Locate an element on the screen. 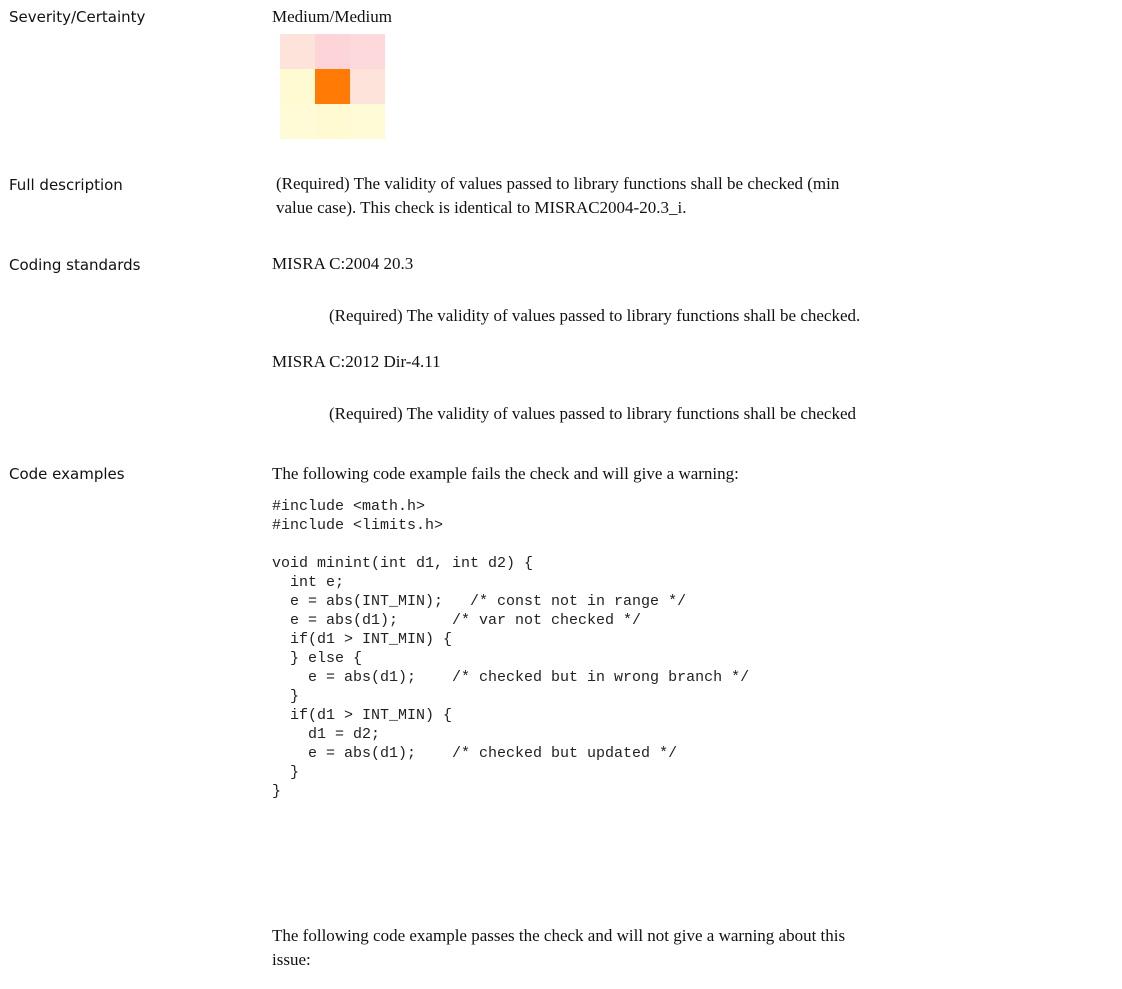 The height and width of the screenshot is (989, 1122). coding-standard-name: MISRA C:2004 20.3 is located at coordinates (343, 263).